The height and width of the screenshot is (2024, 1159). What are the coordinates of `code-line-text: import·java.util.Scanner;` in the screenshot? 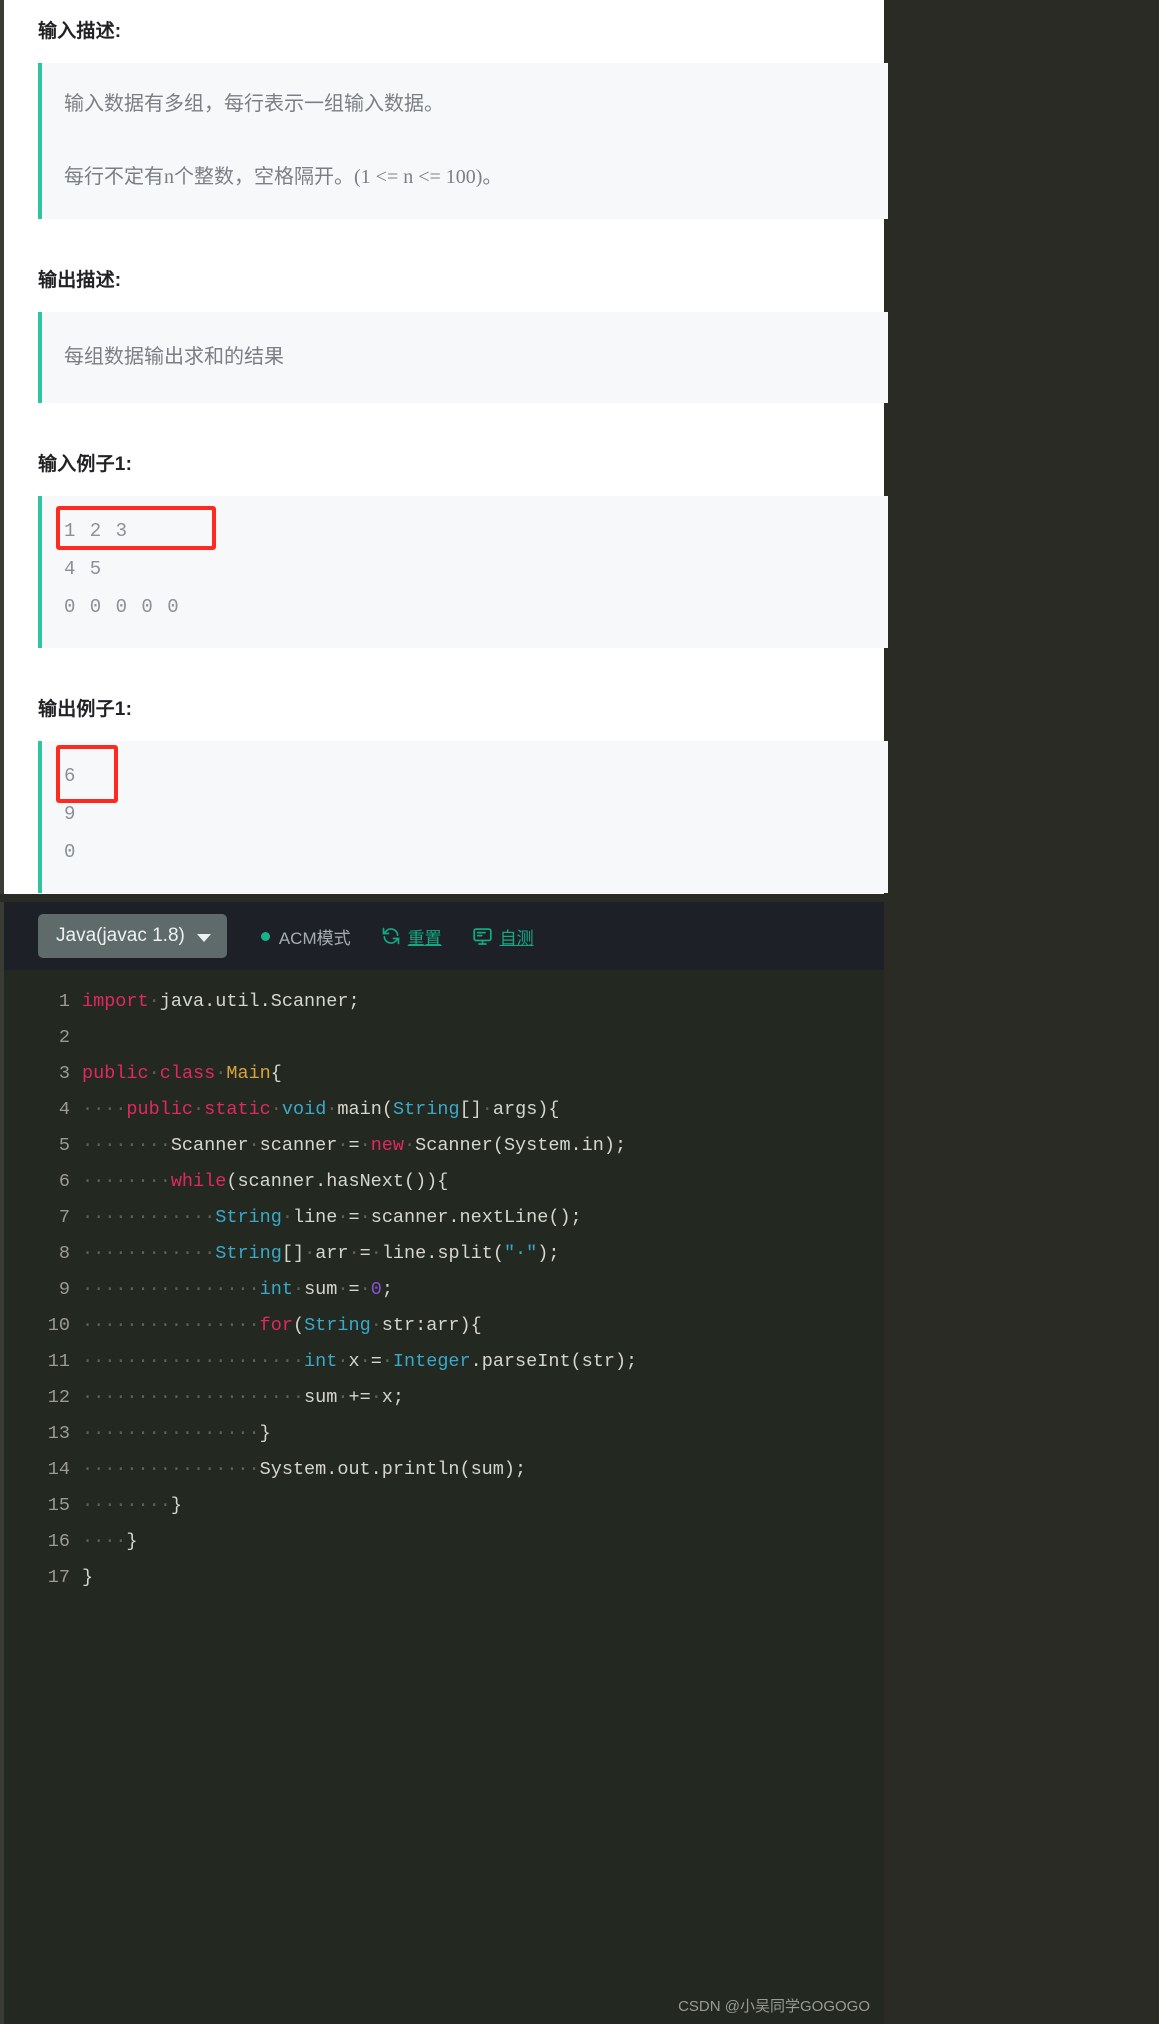 It's located at (221, 1001).